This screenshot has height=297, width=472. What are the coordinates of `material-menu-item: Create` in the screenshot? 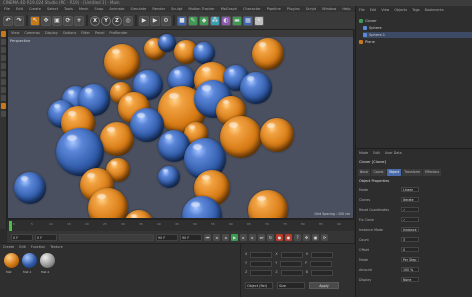 It's located at (8, 247).